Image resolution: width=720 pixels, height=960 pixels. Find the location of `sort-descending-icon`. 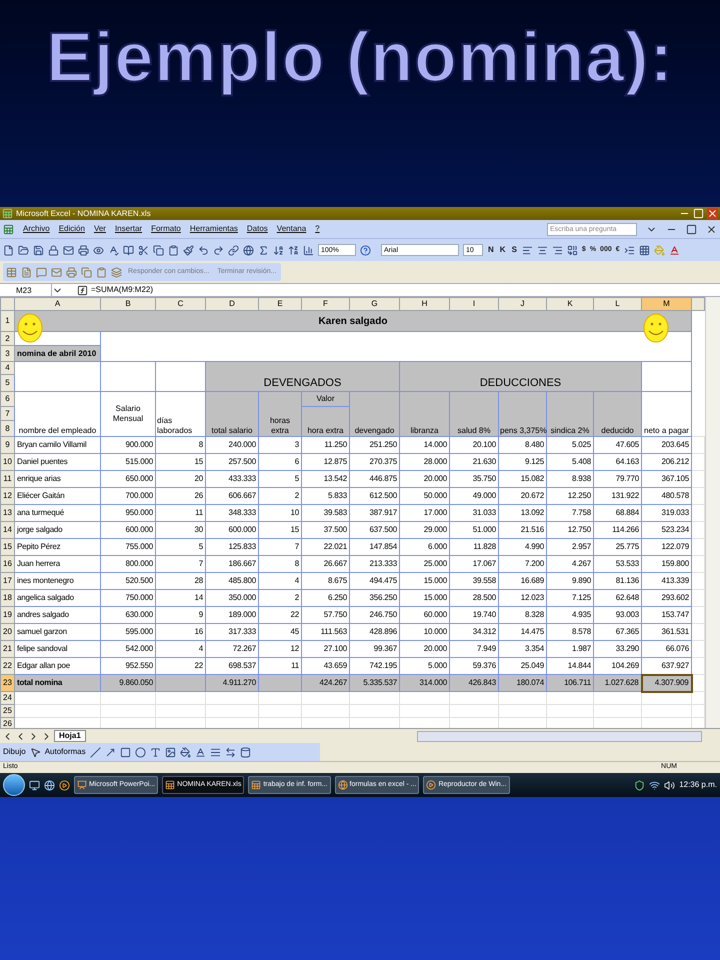

sort-descending-icon is located at coordinates (293, 250).